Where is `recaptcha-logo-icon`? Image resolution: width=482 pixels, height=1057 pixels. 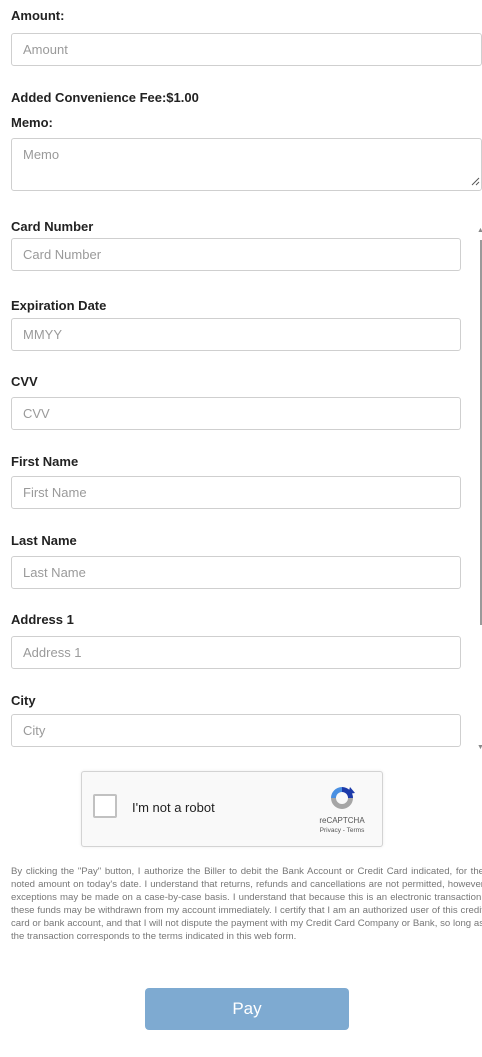
recaptcha-logo-icon is located at coordinates (343, 798).